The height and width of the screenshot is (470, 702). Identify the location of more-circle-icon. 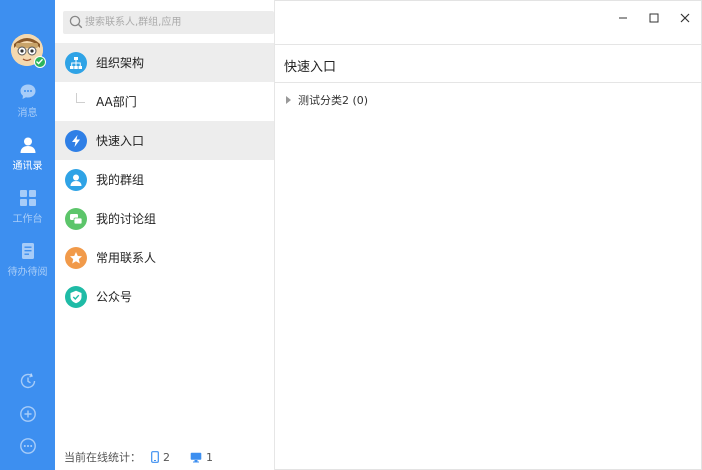
(27, 446).